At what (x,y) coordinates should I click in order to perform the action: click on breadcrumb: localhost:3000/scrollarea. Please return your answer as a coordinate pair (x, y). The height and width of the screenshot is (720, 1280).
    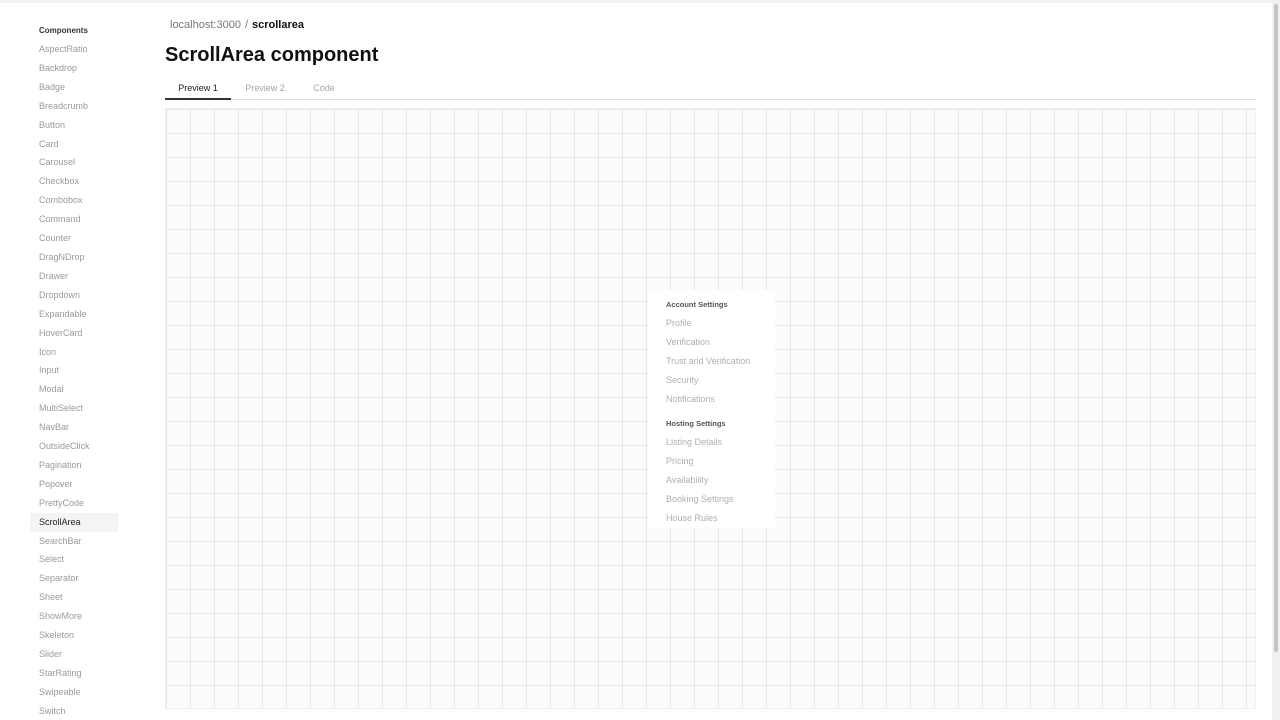
    Looking at the image, I should click on (237, 25).